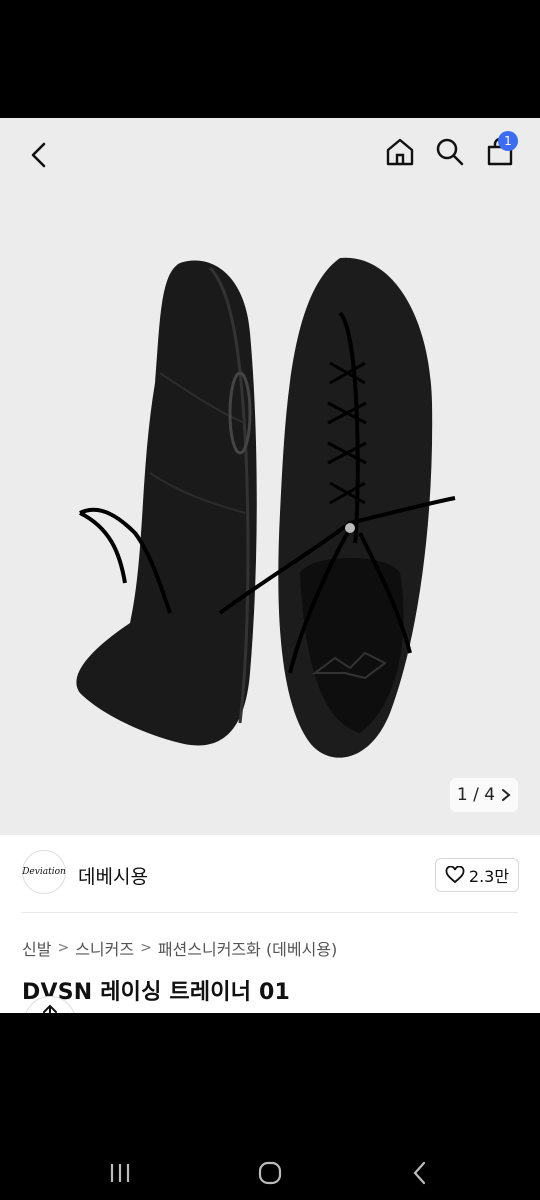 Image resolution: width=540 pixels, height=1200 pixels. I want to click on recent-apps-icon, so click(120, 1173).